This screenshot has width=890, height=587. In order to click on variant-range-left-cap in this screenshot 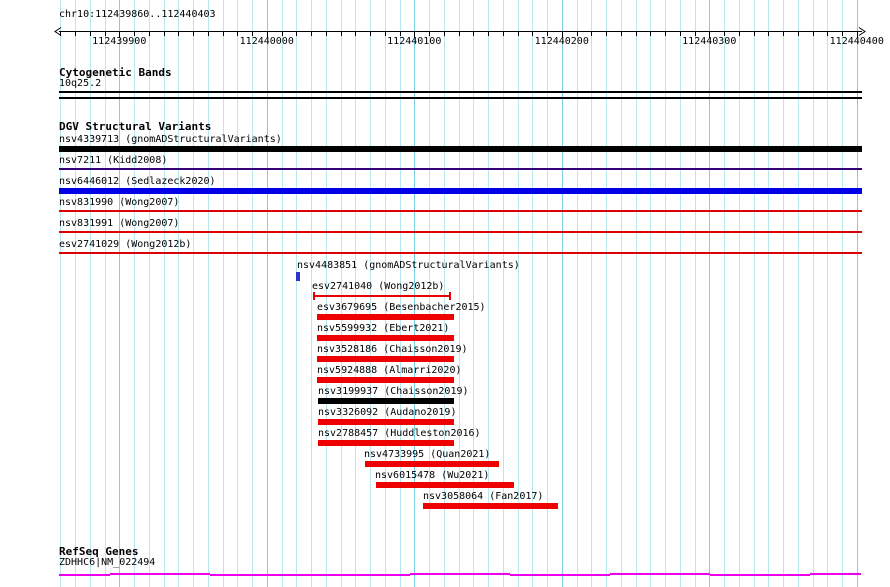, I will do `click(314, 296)`.